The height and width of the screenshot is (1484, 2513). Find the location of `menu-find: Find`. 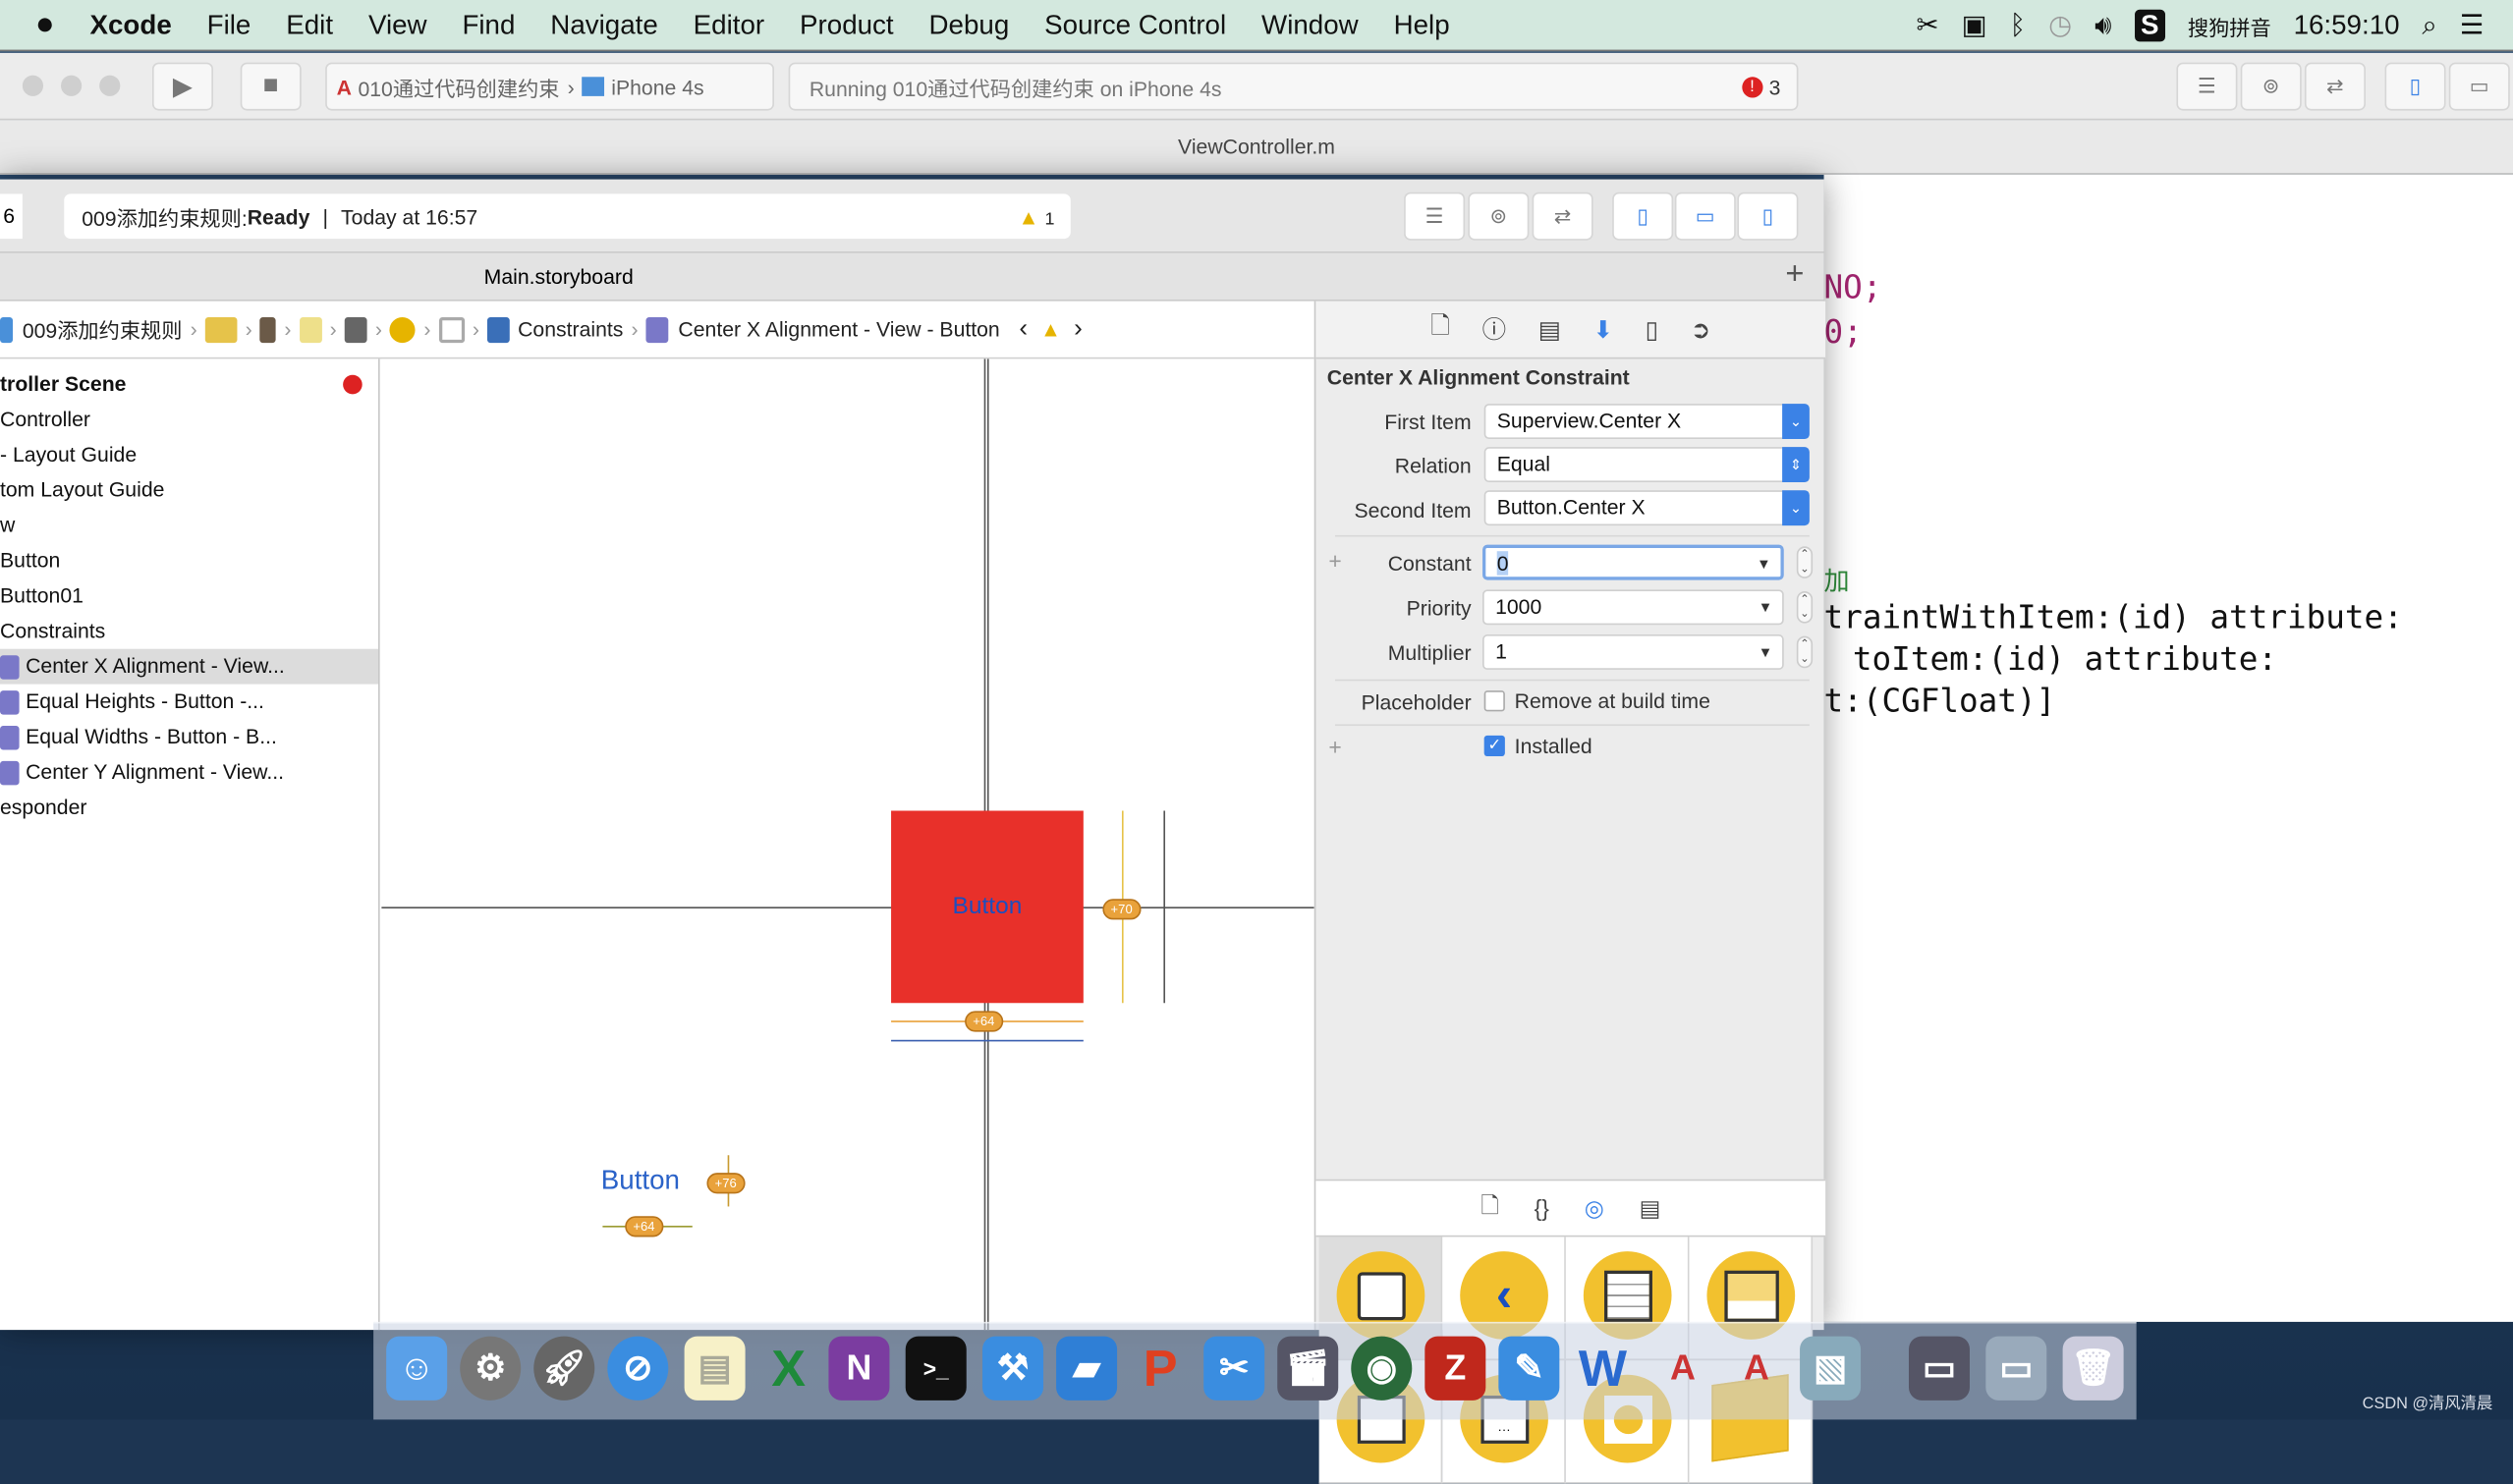

menu-find: Find is located at coordinates (489, 25).